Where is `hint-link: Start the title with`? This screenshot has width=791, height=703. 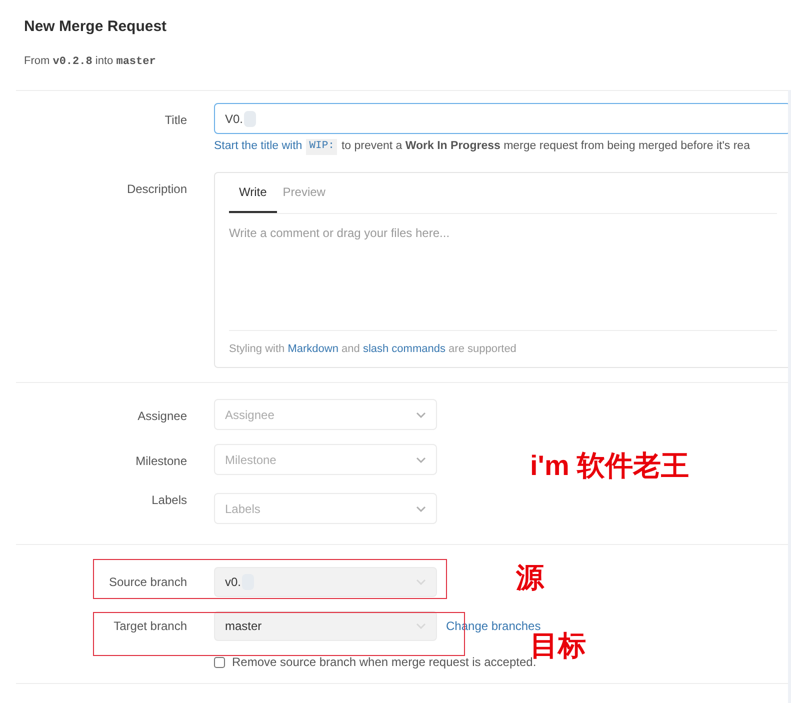
hint-link: Start the title with is located at coordinates (258, 147).